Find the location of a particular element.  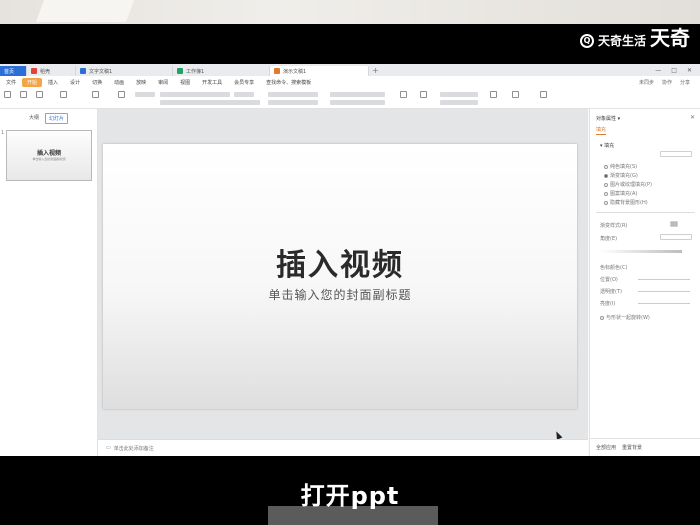

paragraph-row is located at coordinates (293, 94).